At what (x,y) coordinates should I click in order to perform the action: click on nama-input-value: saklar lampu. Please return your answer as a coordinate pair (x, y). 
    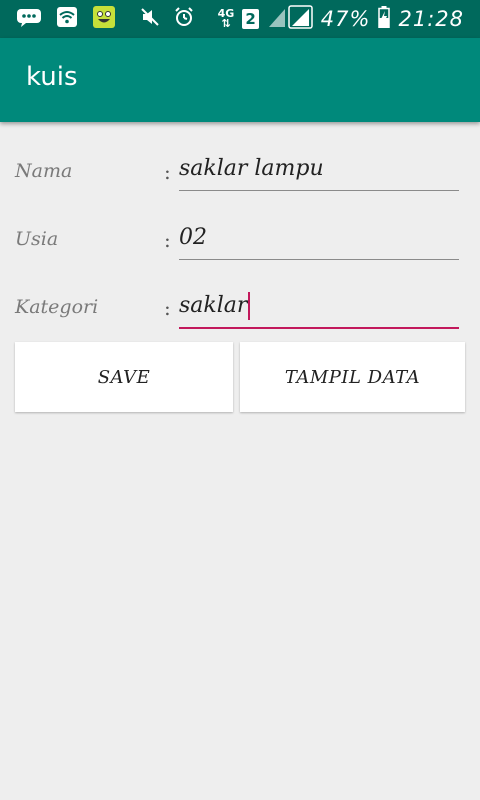
    Looking at the image, I should click on (251, 168).